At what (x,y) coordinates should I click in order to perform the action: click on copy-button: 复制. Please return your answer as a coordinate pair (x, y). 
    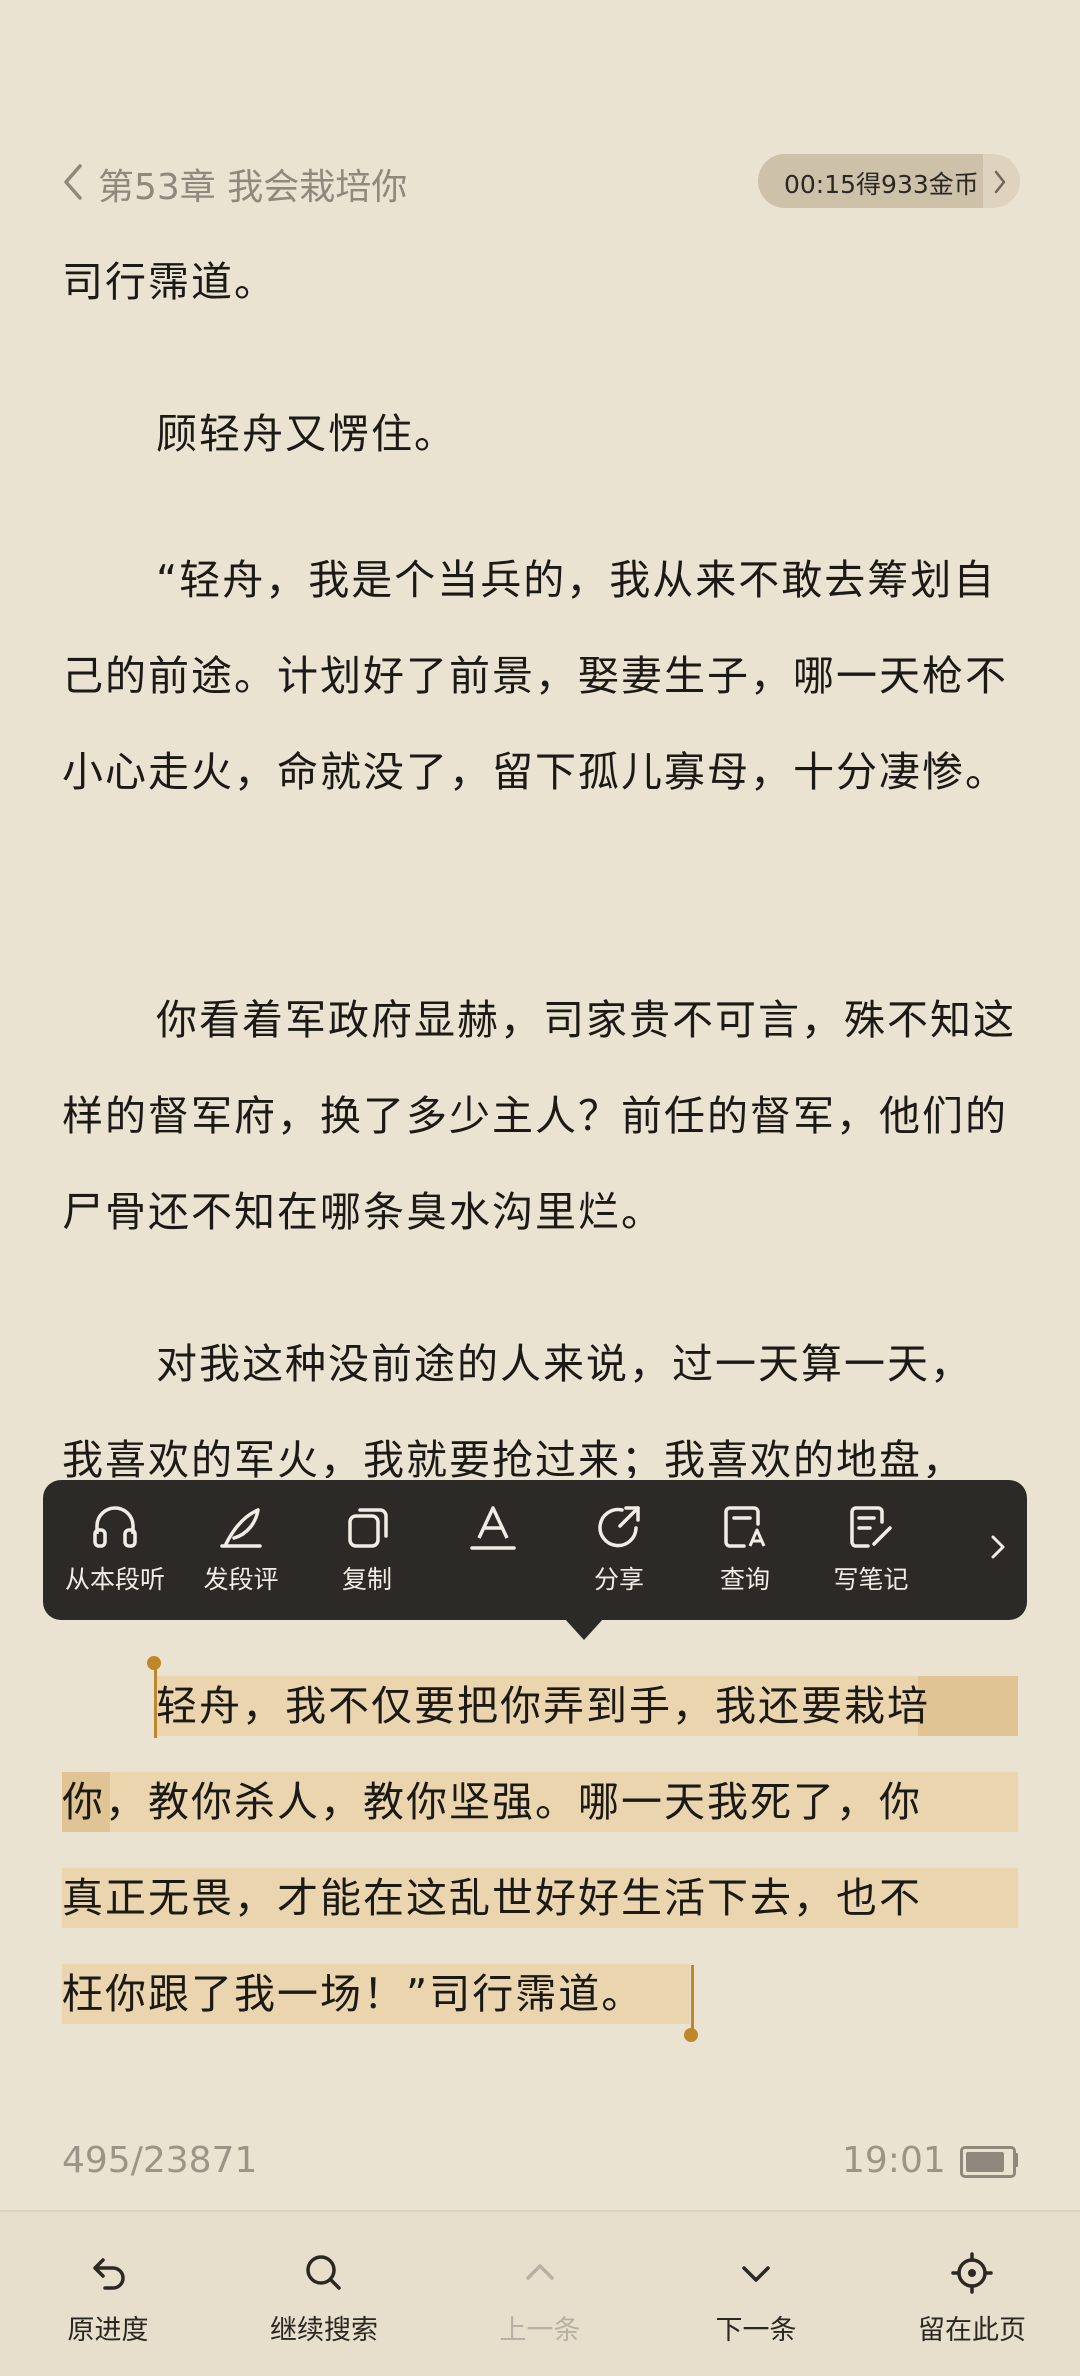
    Looking at the image, I should click on (367, 1555).